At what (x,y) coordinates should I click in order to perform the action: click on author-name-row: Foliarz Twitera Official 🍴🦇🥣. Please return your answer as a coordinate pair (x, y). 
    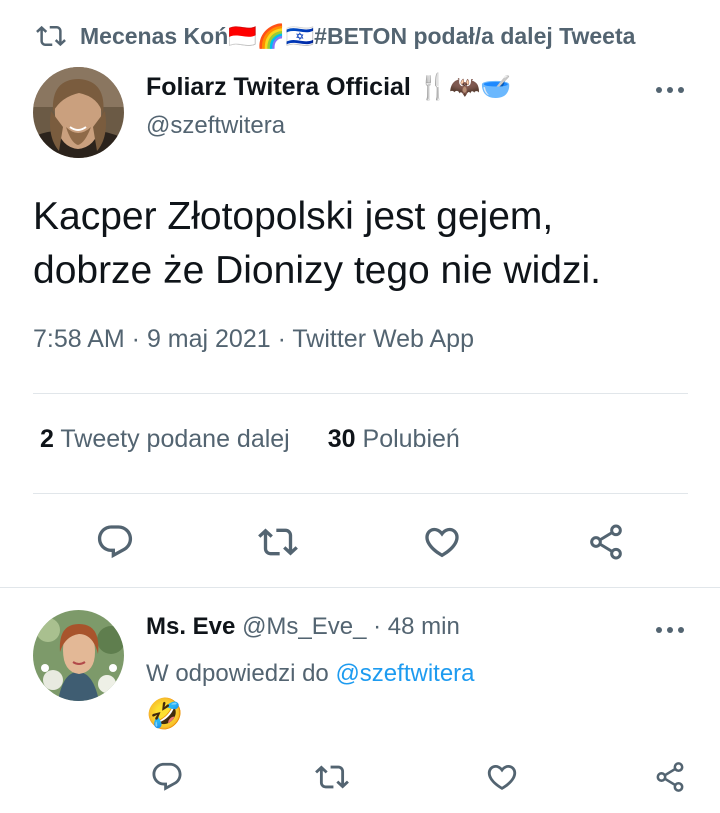
    Looking at the image, I should click on (328, 87).